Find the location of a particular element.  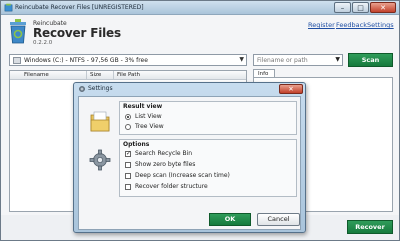

file-list-header: Filename Size File Path is located at coordinates (128, 75).